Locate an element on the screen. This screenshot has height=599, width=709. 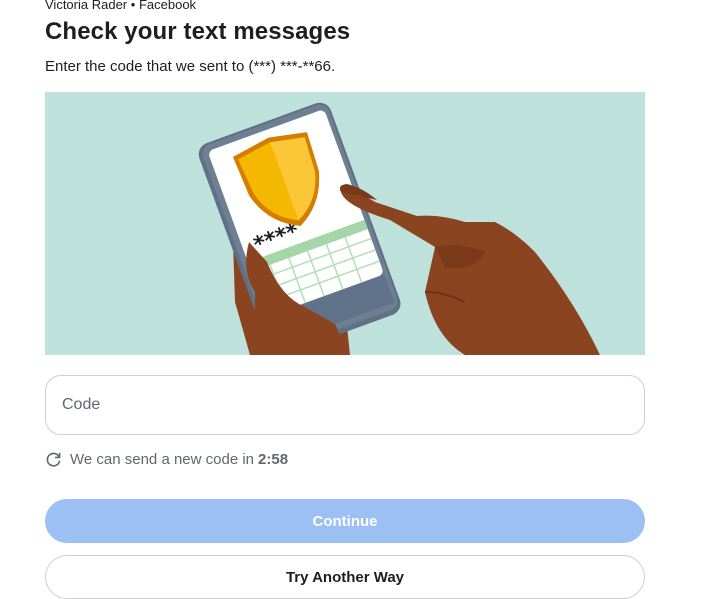
resend-row: We can send a new code in 2:58 is located at coordinates (166, 459).